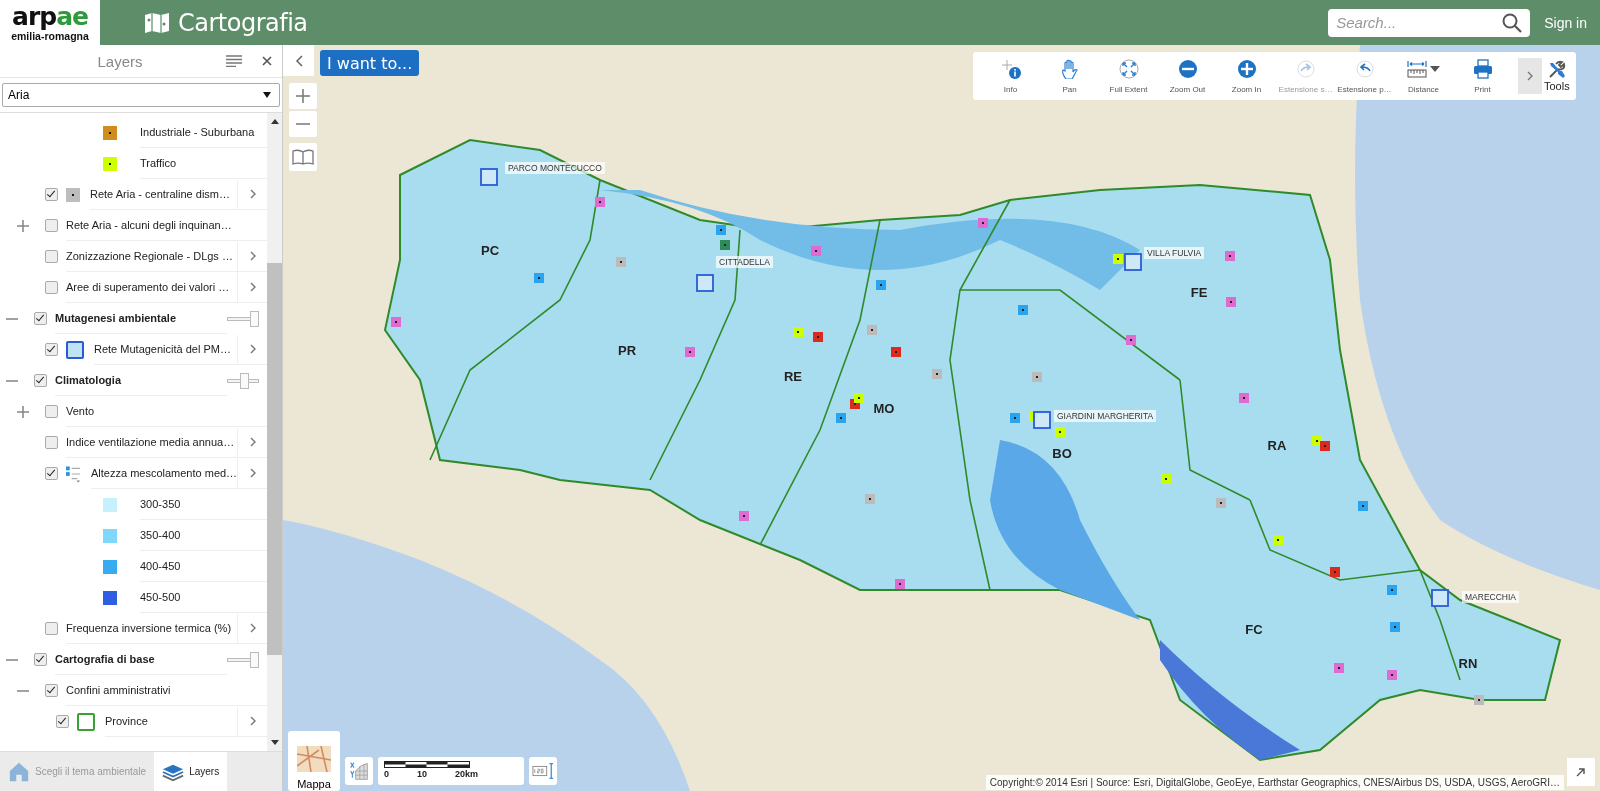  Describe the element at coordinates (1277, 445) in the screenshot. I see `province-label: RA` at that location.